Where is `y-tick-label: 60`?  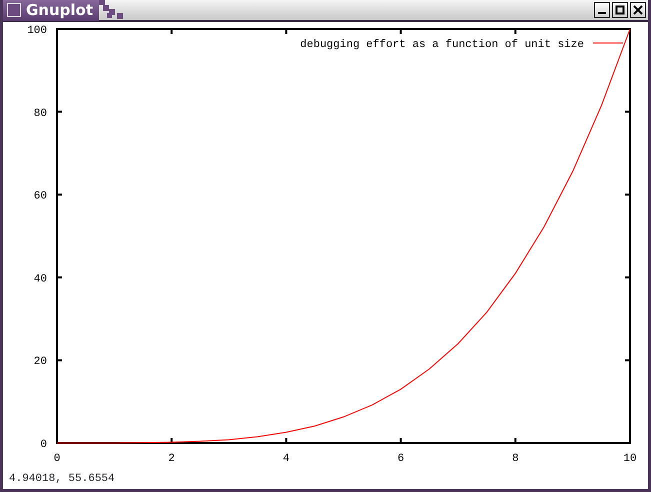
y-tick-label: 60 is located at coordinates (40, 196).